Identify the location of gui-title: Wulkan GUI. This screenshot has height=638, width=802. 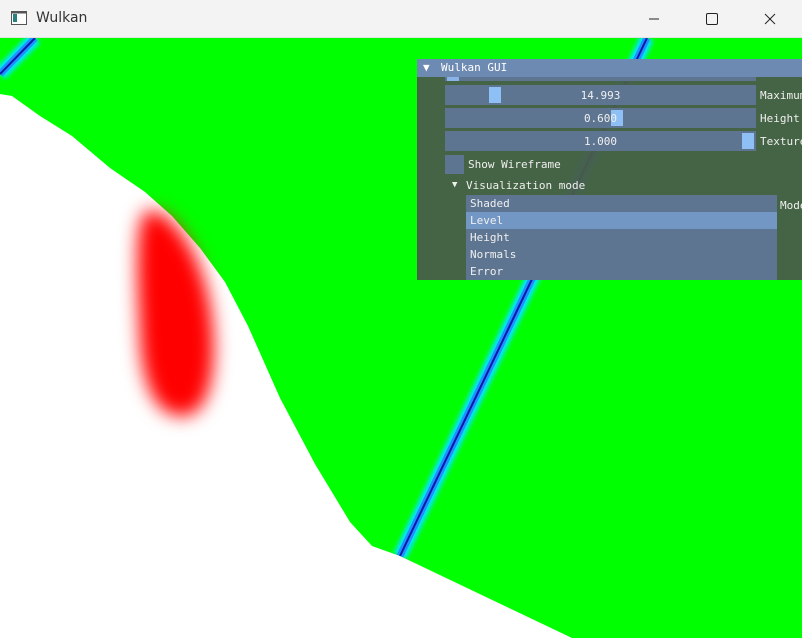
(474, 67).